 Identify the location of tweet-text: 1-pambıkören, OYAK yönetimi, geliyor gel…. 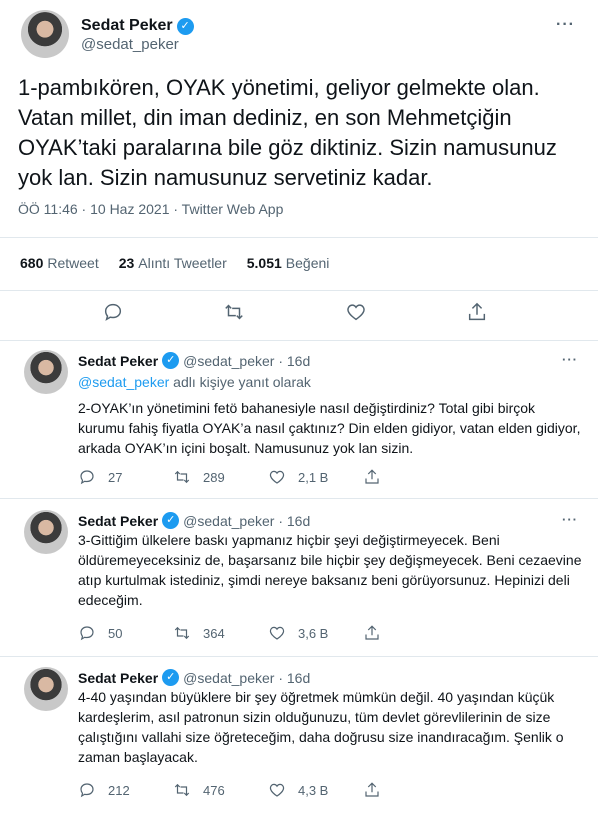
(287, 132).